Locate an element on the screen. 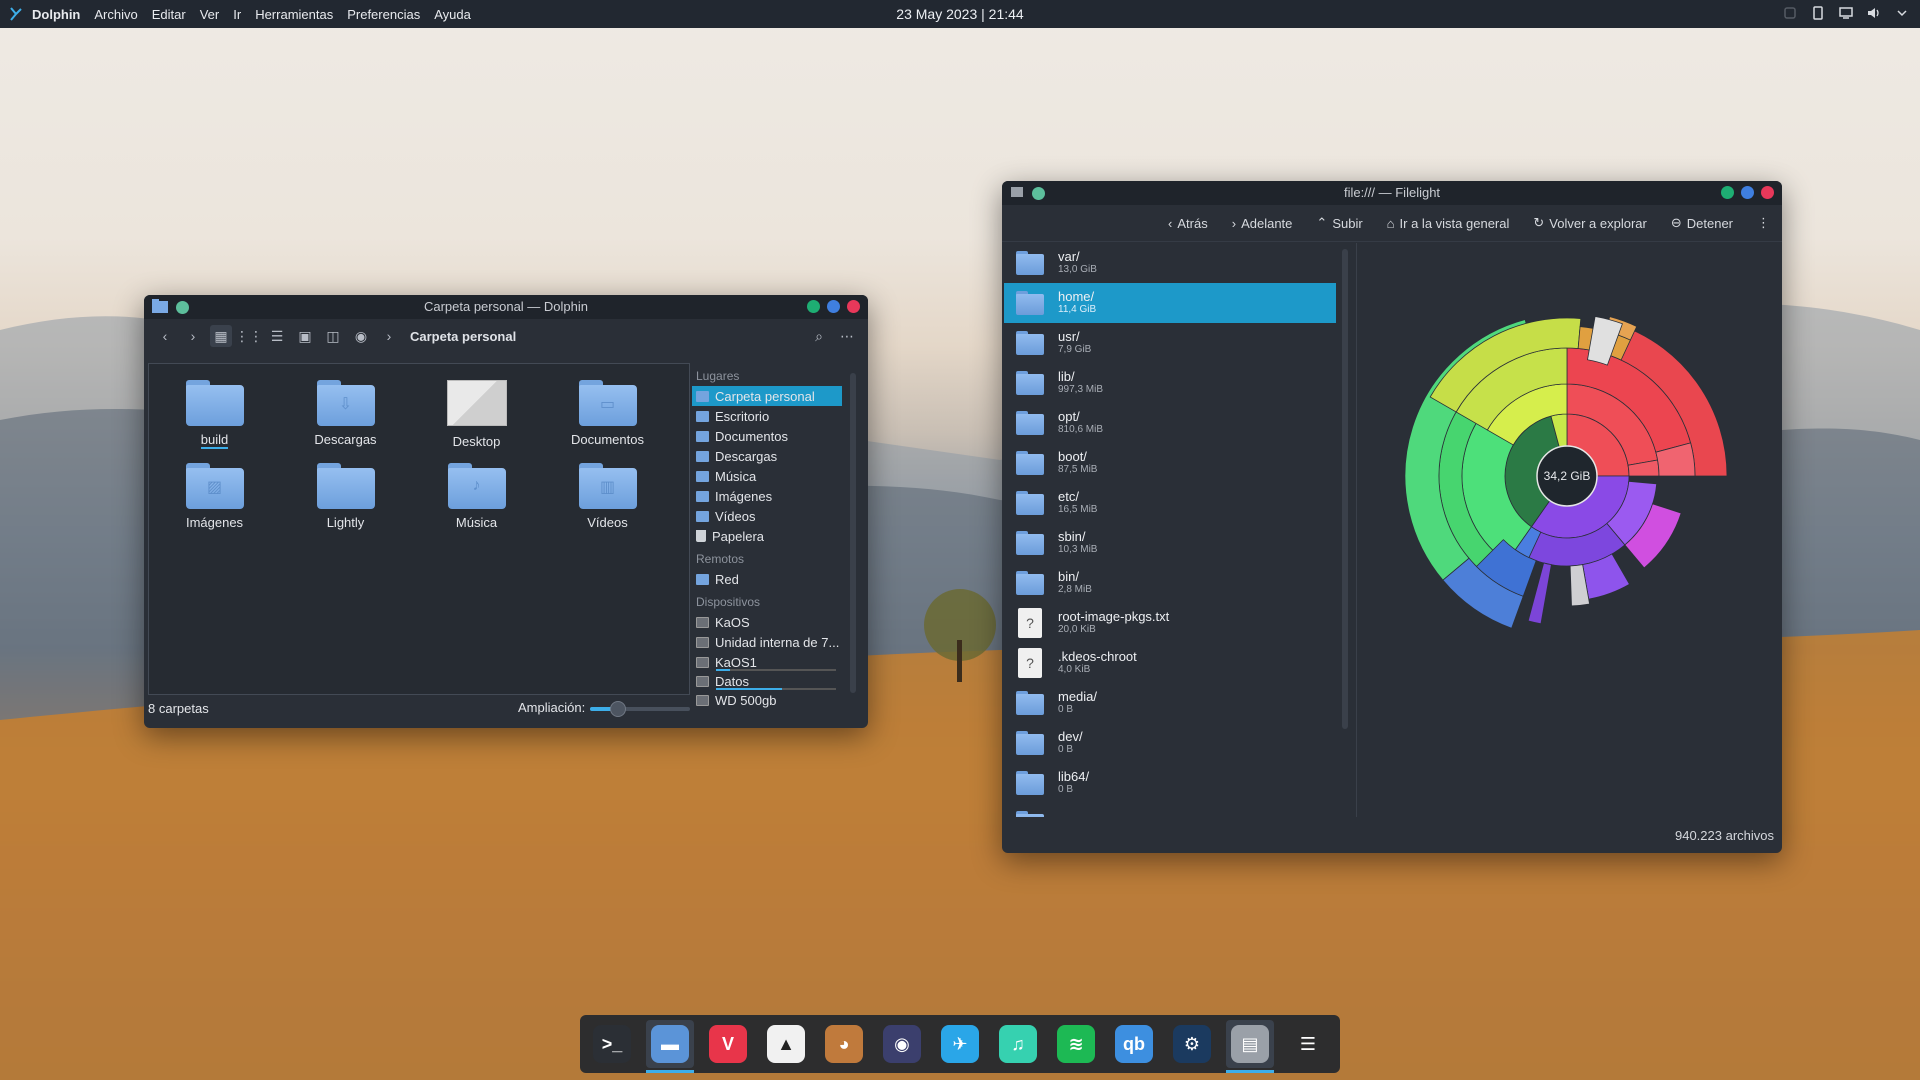 The image size is (1920, 1080). eye-icon: ◉ is located at coordinates (361, 336).